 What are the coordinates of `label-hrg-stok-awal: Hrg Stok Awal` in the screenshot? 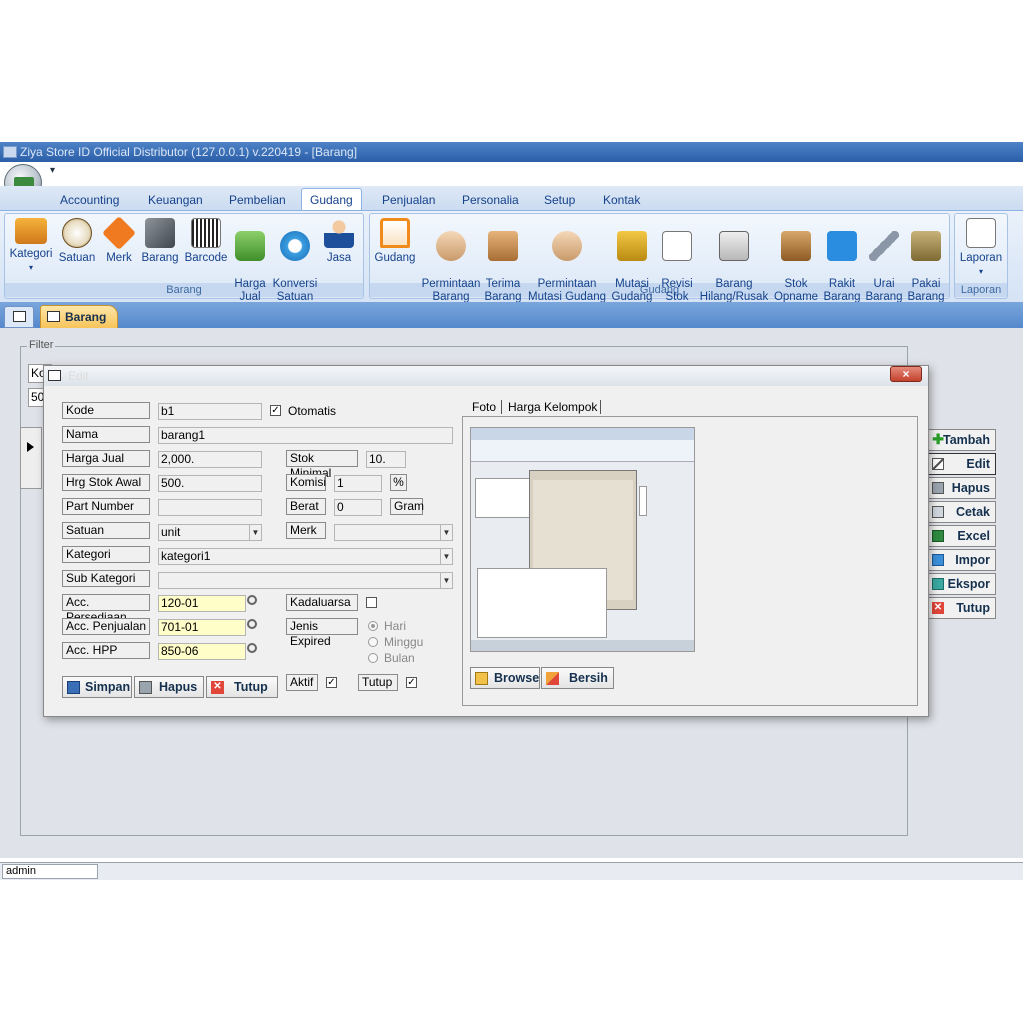 It's located at (106, 482).